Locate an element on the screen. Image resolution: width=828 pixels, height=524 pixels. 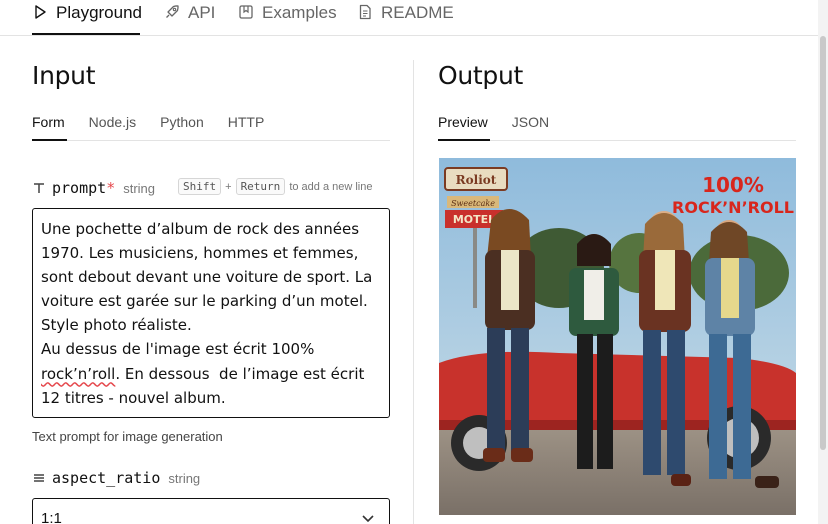
hint-text: to add a new line is located at coordinates (331, 186).